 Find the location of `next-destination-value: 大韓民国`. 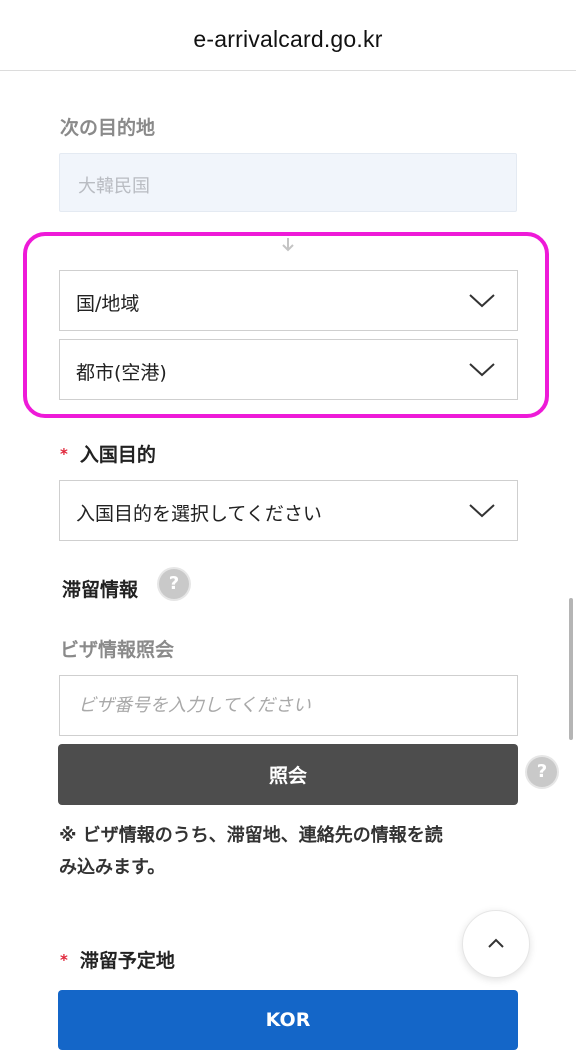

next-destination-value: 大韓民国 is located at coordinates (114, 186).